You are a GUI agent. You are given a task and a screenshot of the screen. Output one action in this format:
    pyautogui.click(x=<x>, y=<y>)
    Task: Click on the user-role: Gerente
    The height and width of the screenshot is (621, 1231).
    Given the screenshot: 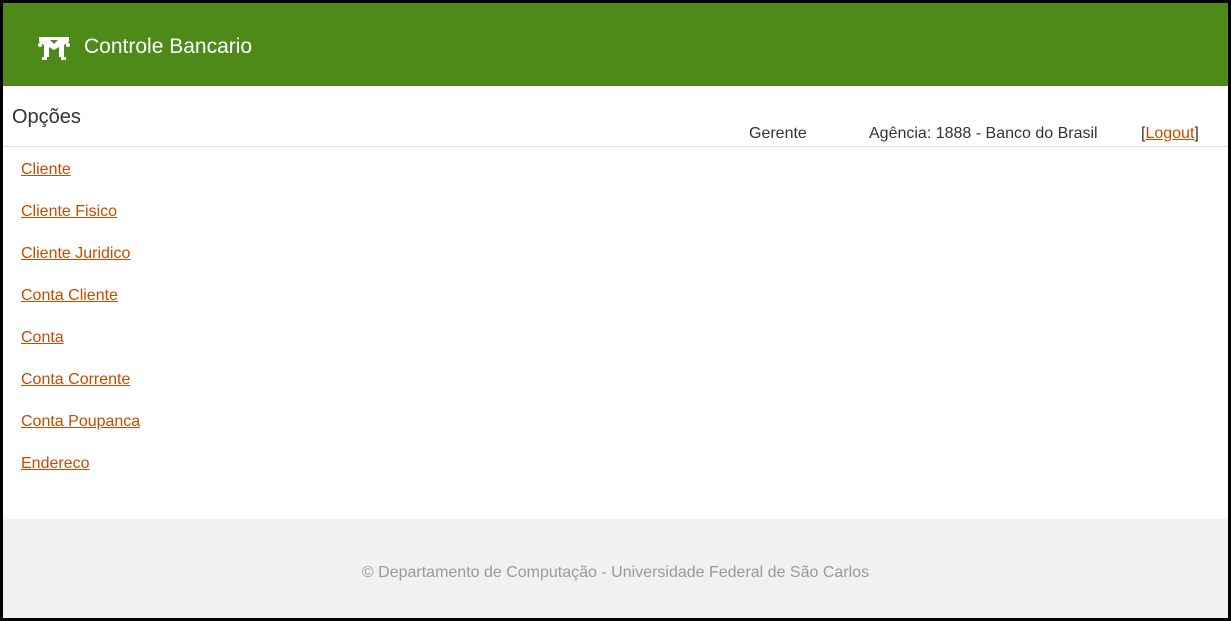 What is the action you would take?
    pyautogui.click(x=778, y=133)
    